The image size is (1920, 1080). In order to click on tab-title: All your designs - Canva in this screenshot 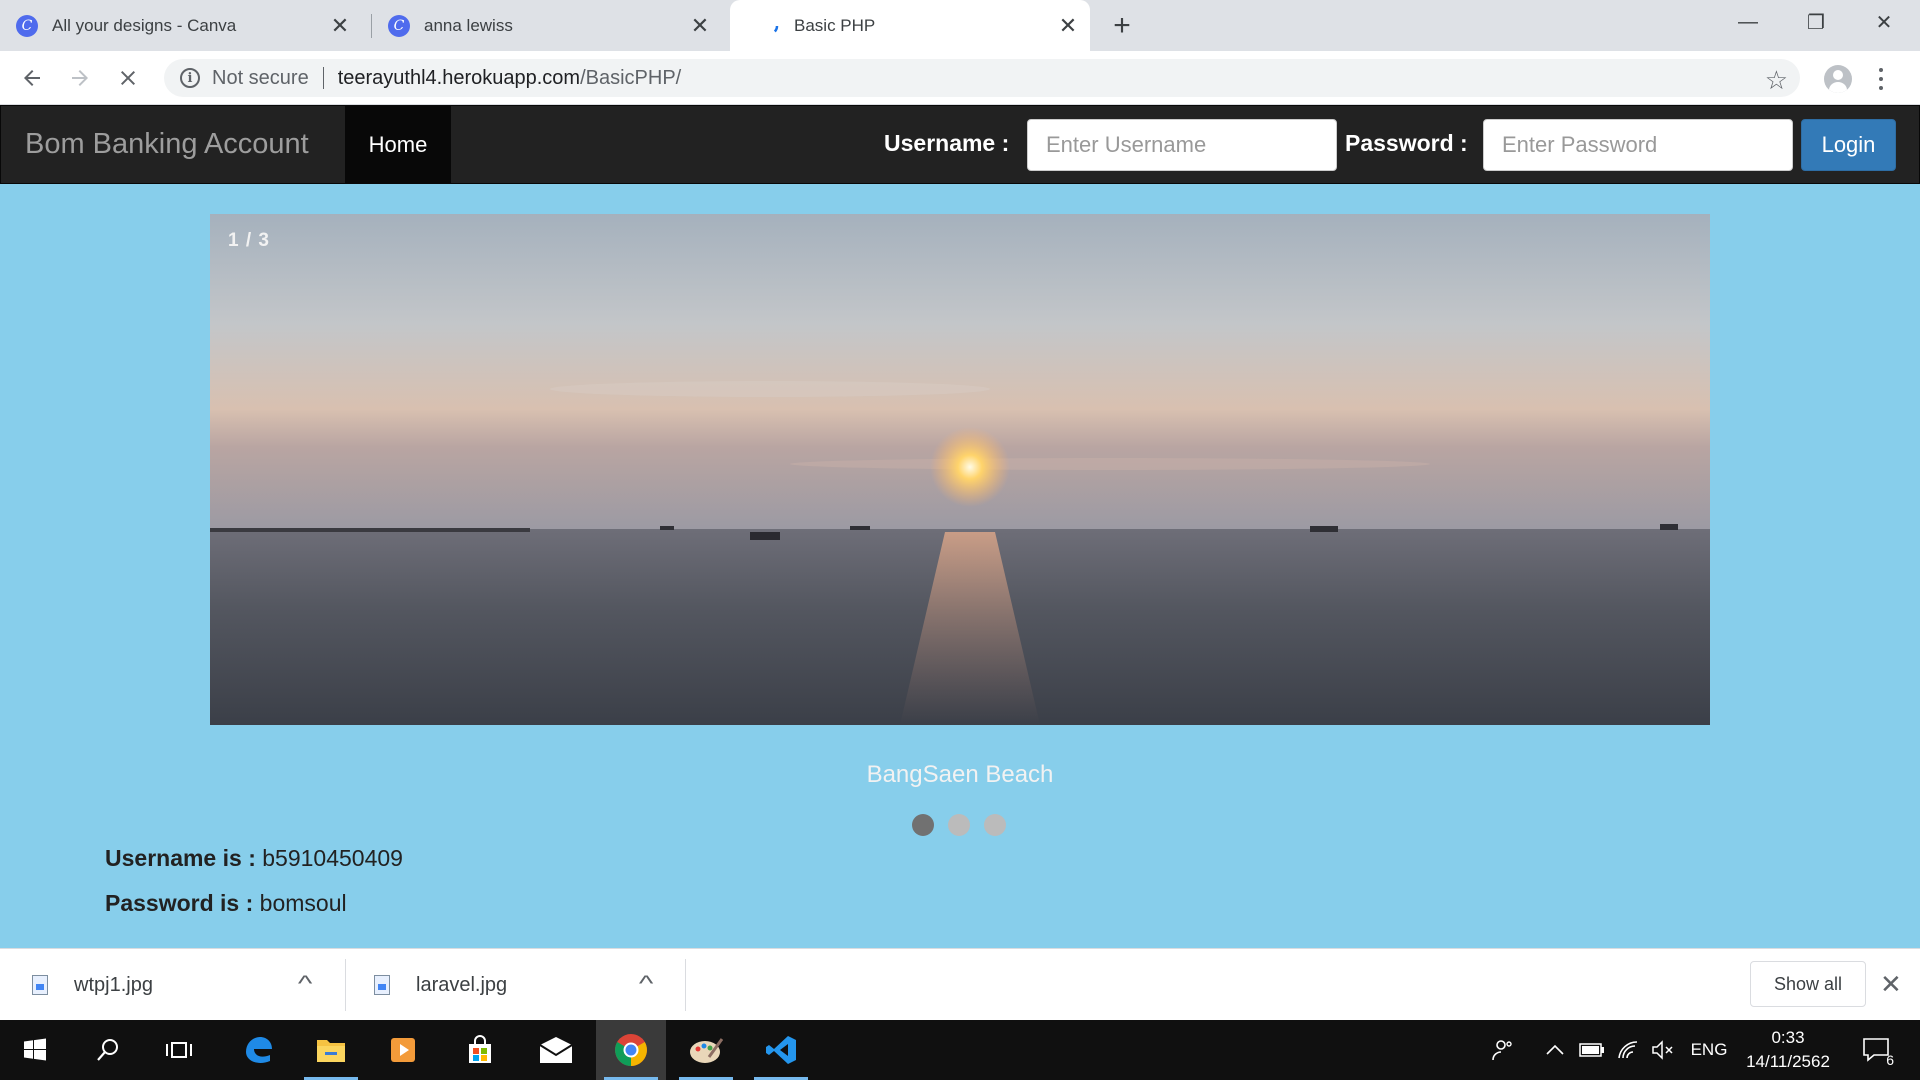, I will do `click(144, 25)`.